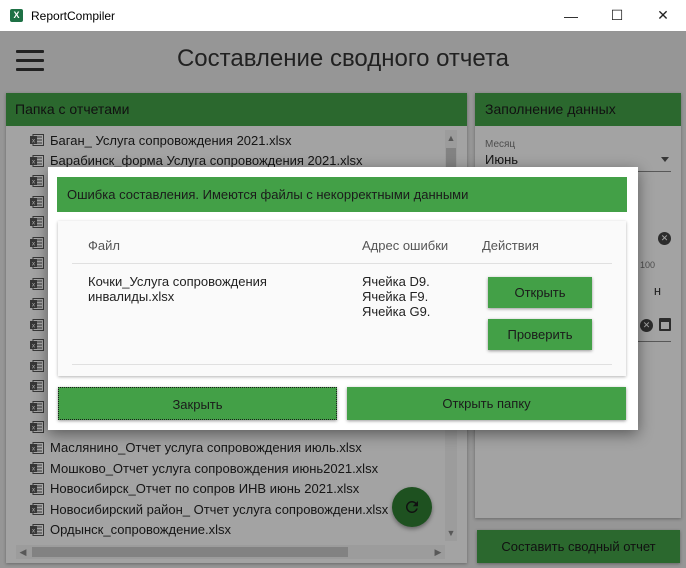 The image size is (686, 568). I want to click on maximize-button: ☐, so click(617, 15).